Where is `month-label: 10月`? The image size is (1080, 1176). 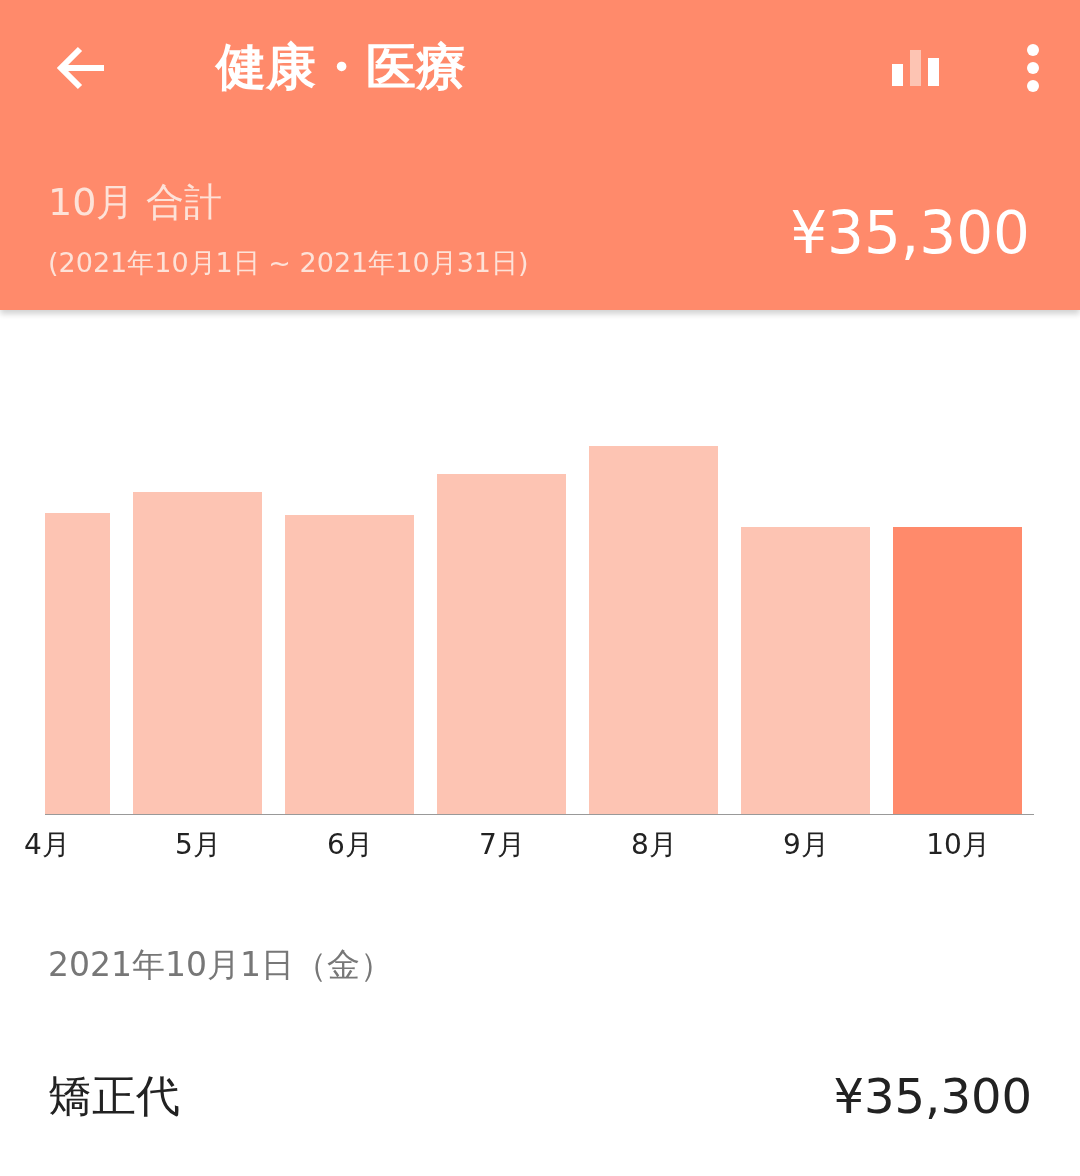
month-label: 10月 is located at coordinates (958, 844).